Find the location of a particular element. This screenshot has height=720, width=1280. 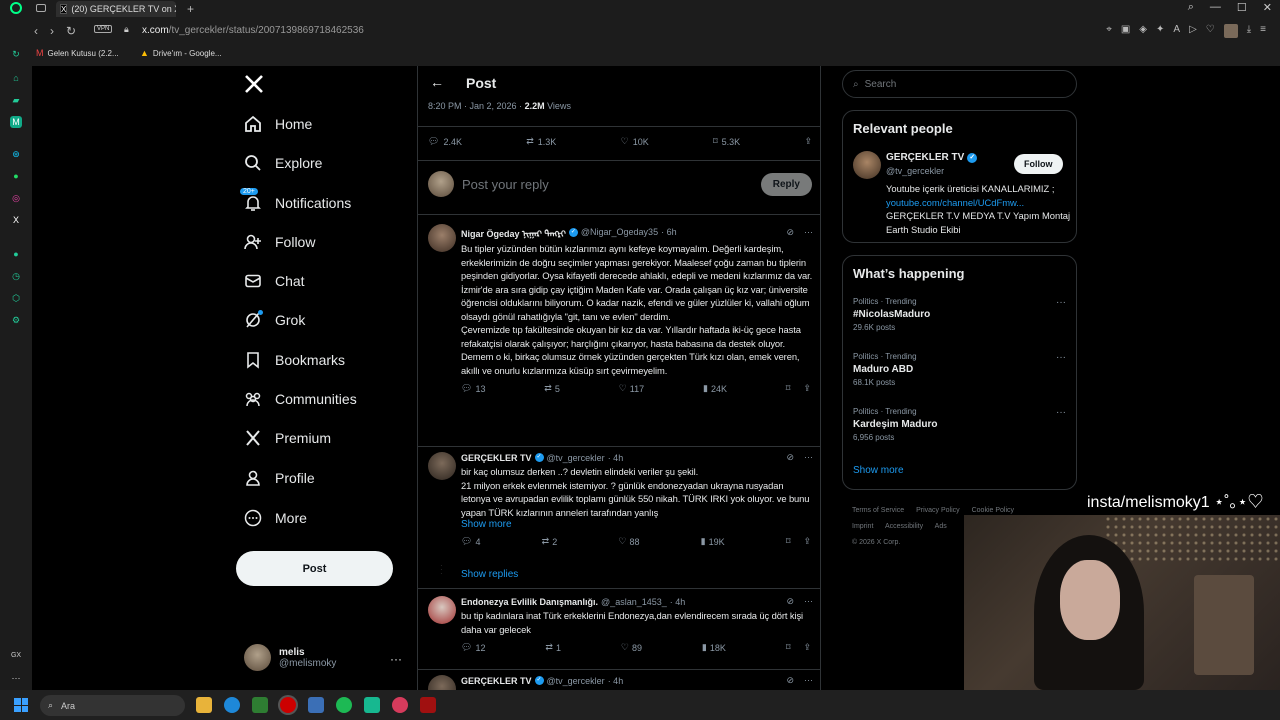

edge-icon is located at coordinates (232, 705).